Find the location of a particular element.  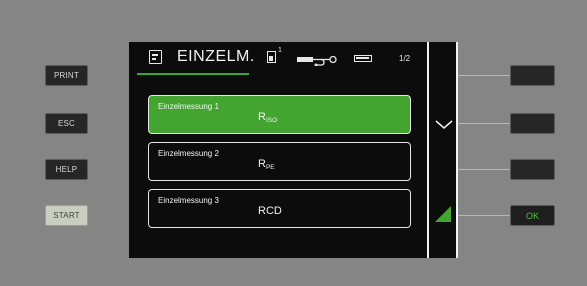

corner-triangle-icon is located at coordinates (443, 214).